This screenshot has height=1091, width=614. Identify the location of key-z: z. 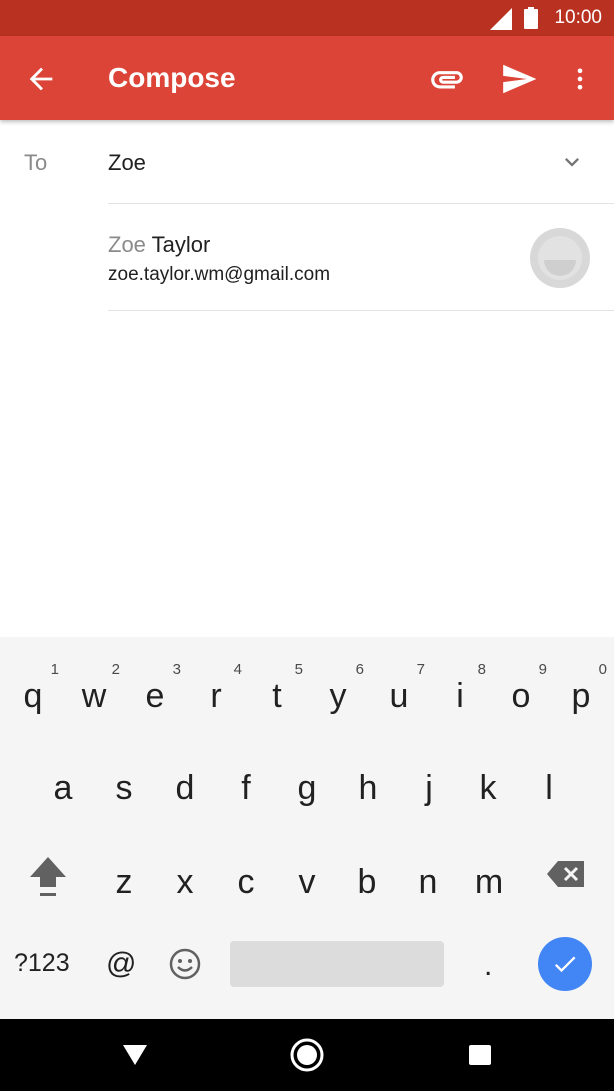
(124, 873).